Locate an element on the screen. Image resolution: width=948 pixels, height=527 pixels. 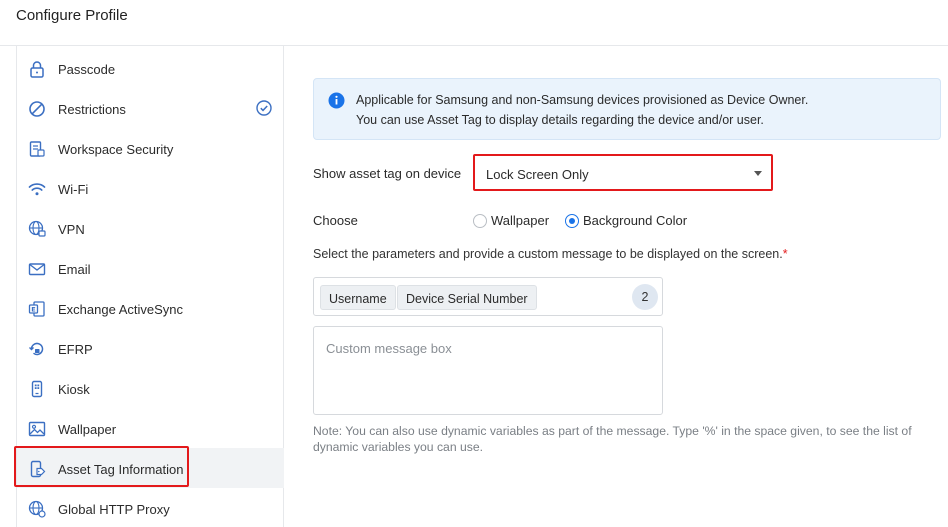
sidebar-item-global-http-proxy: Global HTTP Proxy is located at coordinates (150, 507).